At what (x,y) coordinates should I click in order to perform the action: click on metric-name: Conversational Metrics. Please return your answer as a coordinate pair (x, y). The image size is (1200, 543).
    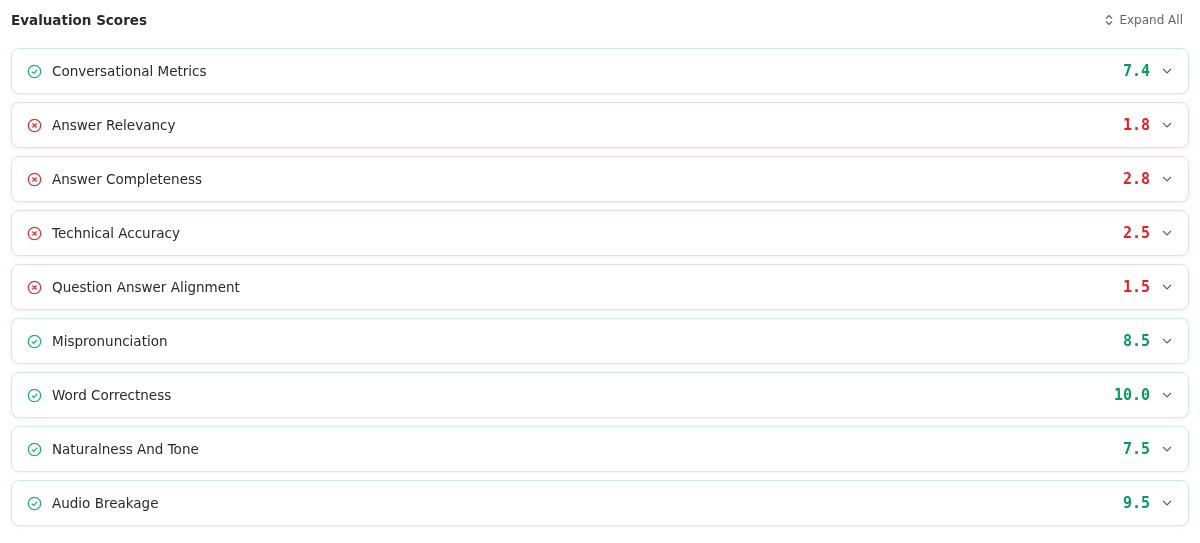
    Looking at the image, I should click on (130, 71).